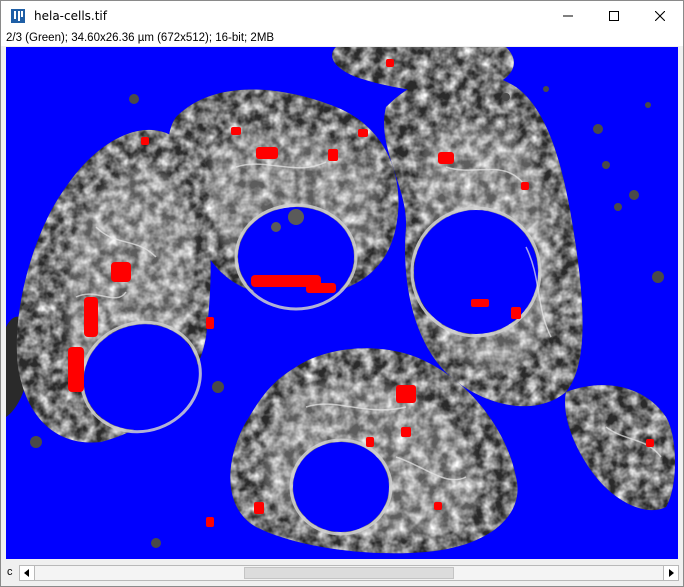 This screenshot has height=587, width=684. I want to click on close-icon, so click(660, 16).